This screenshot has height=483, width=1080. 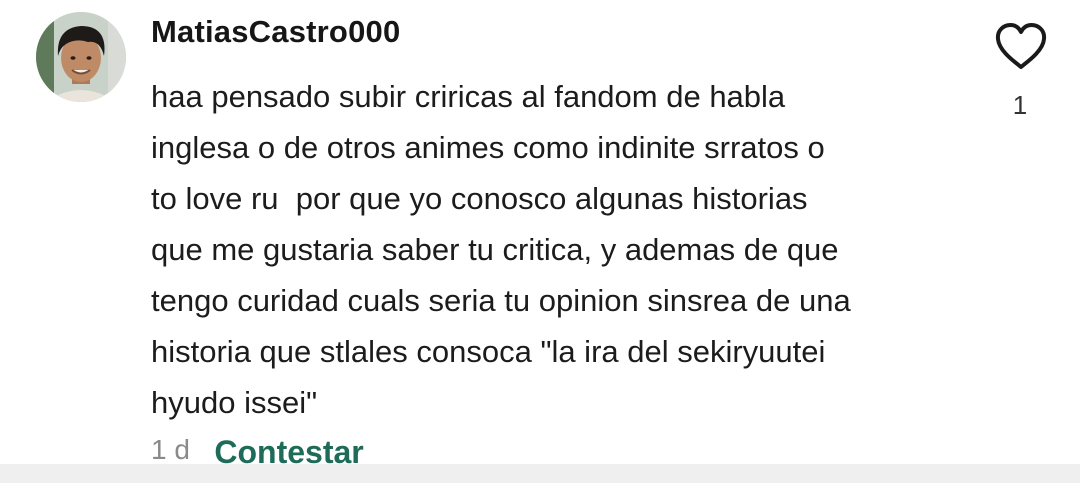 I want to click on bottom-divider-bar, so click(x=540, y=473).